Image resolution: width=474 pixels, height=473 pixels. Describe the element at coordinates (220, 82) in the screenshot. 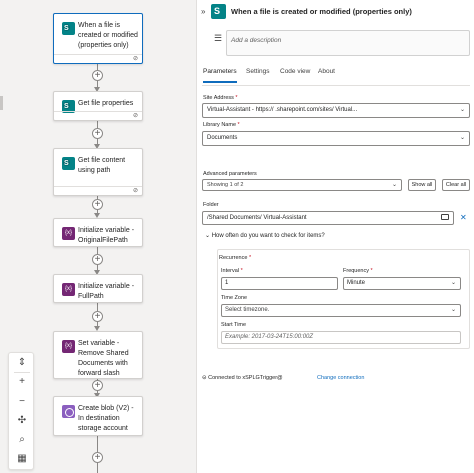

I see `active-tab-indicator` at that location.